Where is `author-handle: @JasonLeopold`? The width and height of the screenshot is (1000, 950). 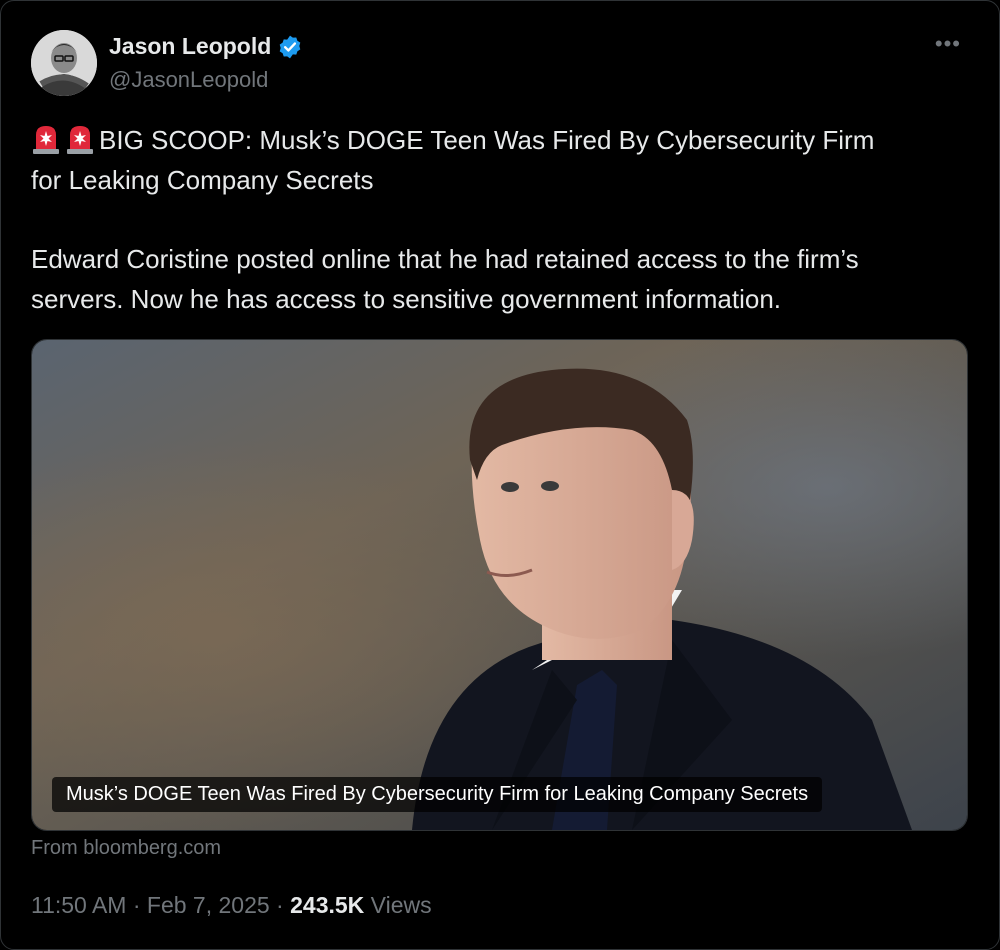
author-handle: @JasonLeopold is located at coordinates (188, 80).